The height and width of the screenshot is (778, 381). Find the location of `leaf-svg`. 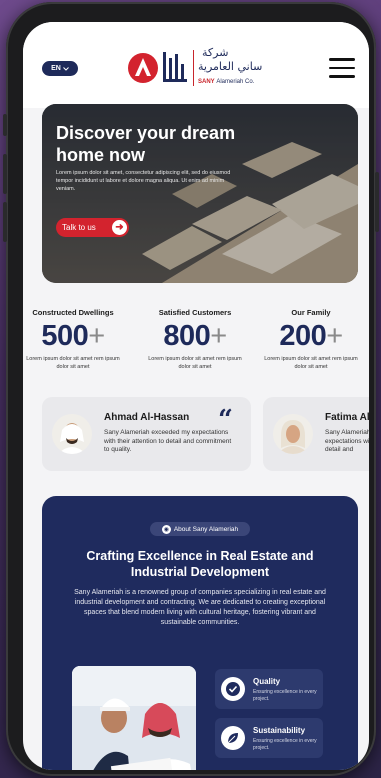

leaf-svg is located at coordinates (232, 738).